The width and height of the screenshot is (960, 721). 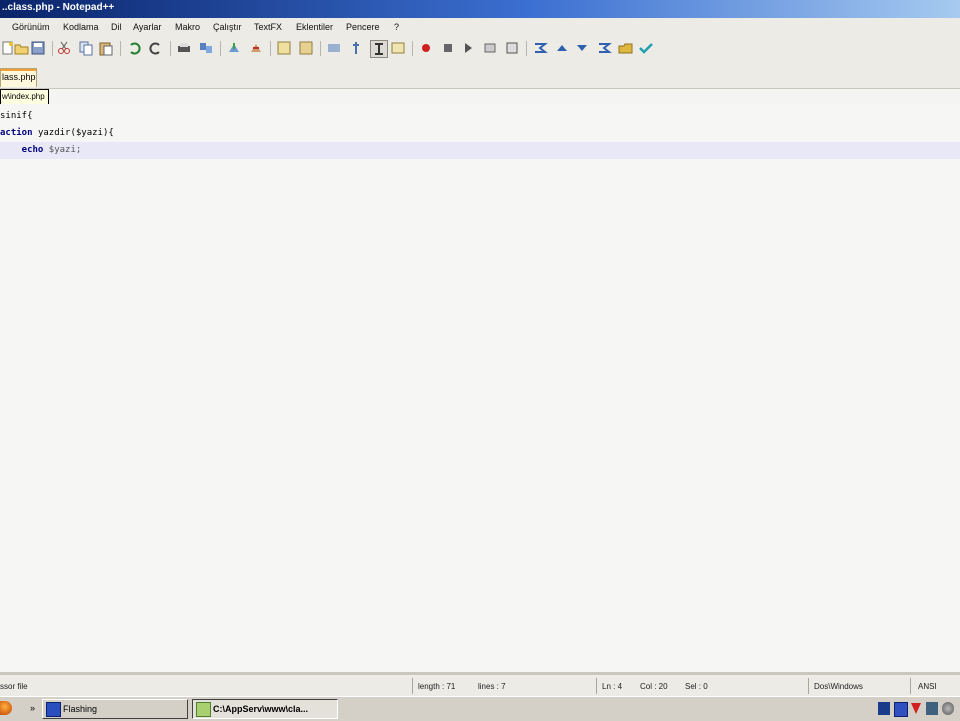 What do you see at coordinates (106, 48) in the screenshot?
I see `paste-icon` at bounding box center [106, 48].